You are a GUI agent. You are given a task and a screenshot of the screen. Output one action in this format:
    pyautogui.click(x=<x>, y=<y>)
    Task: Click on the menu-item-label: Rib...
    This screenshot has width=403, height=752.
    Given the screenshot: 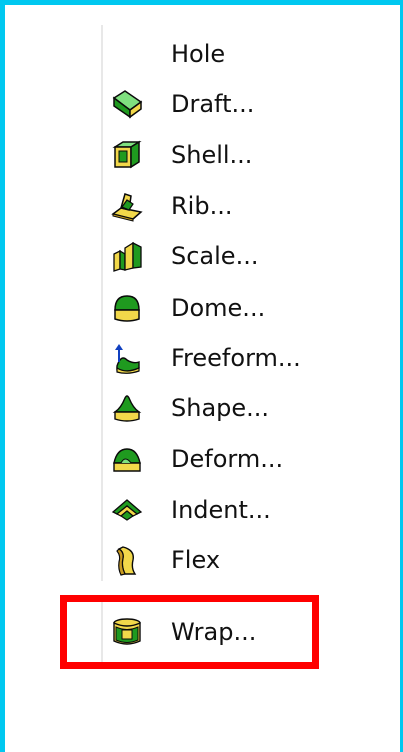 What is the action you would take?
    pyautogui.click(x=202, y=206)
    